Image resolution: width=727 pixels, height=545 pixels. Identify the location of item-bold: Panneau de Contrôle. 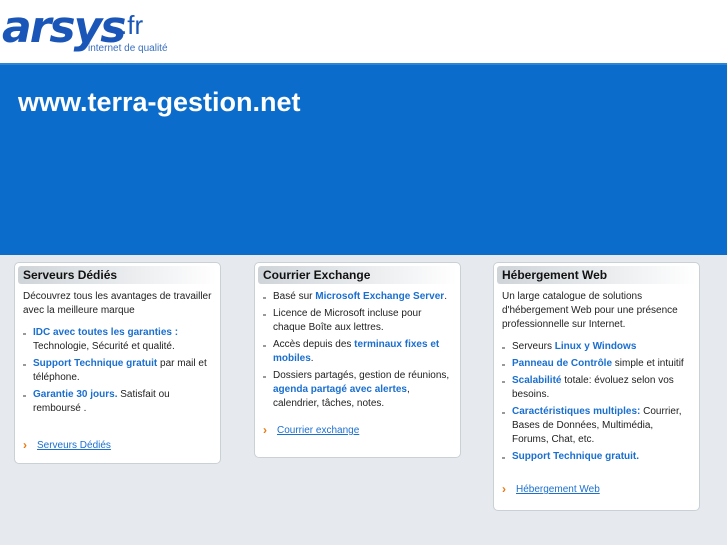
(562, 363).